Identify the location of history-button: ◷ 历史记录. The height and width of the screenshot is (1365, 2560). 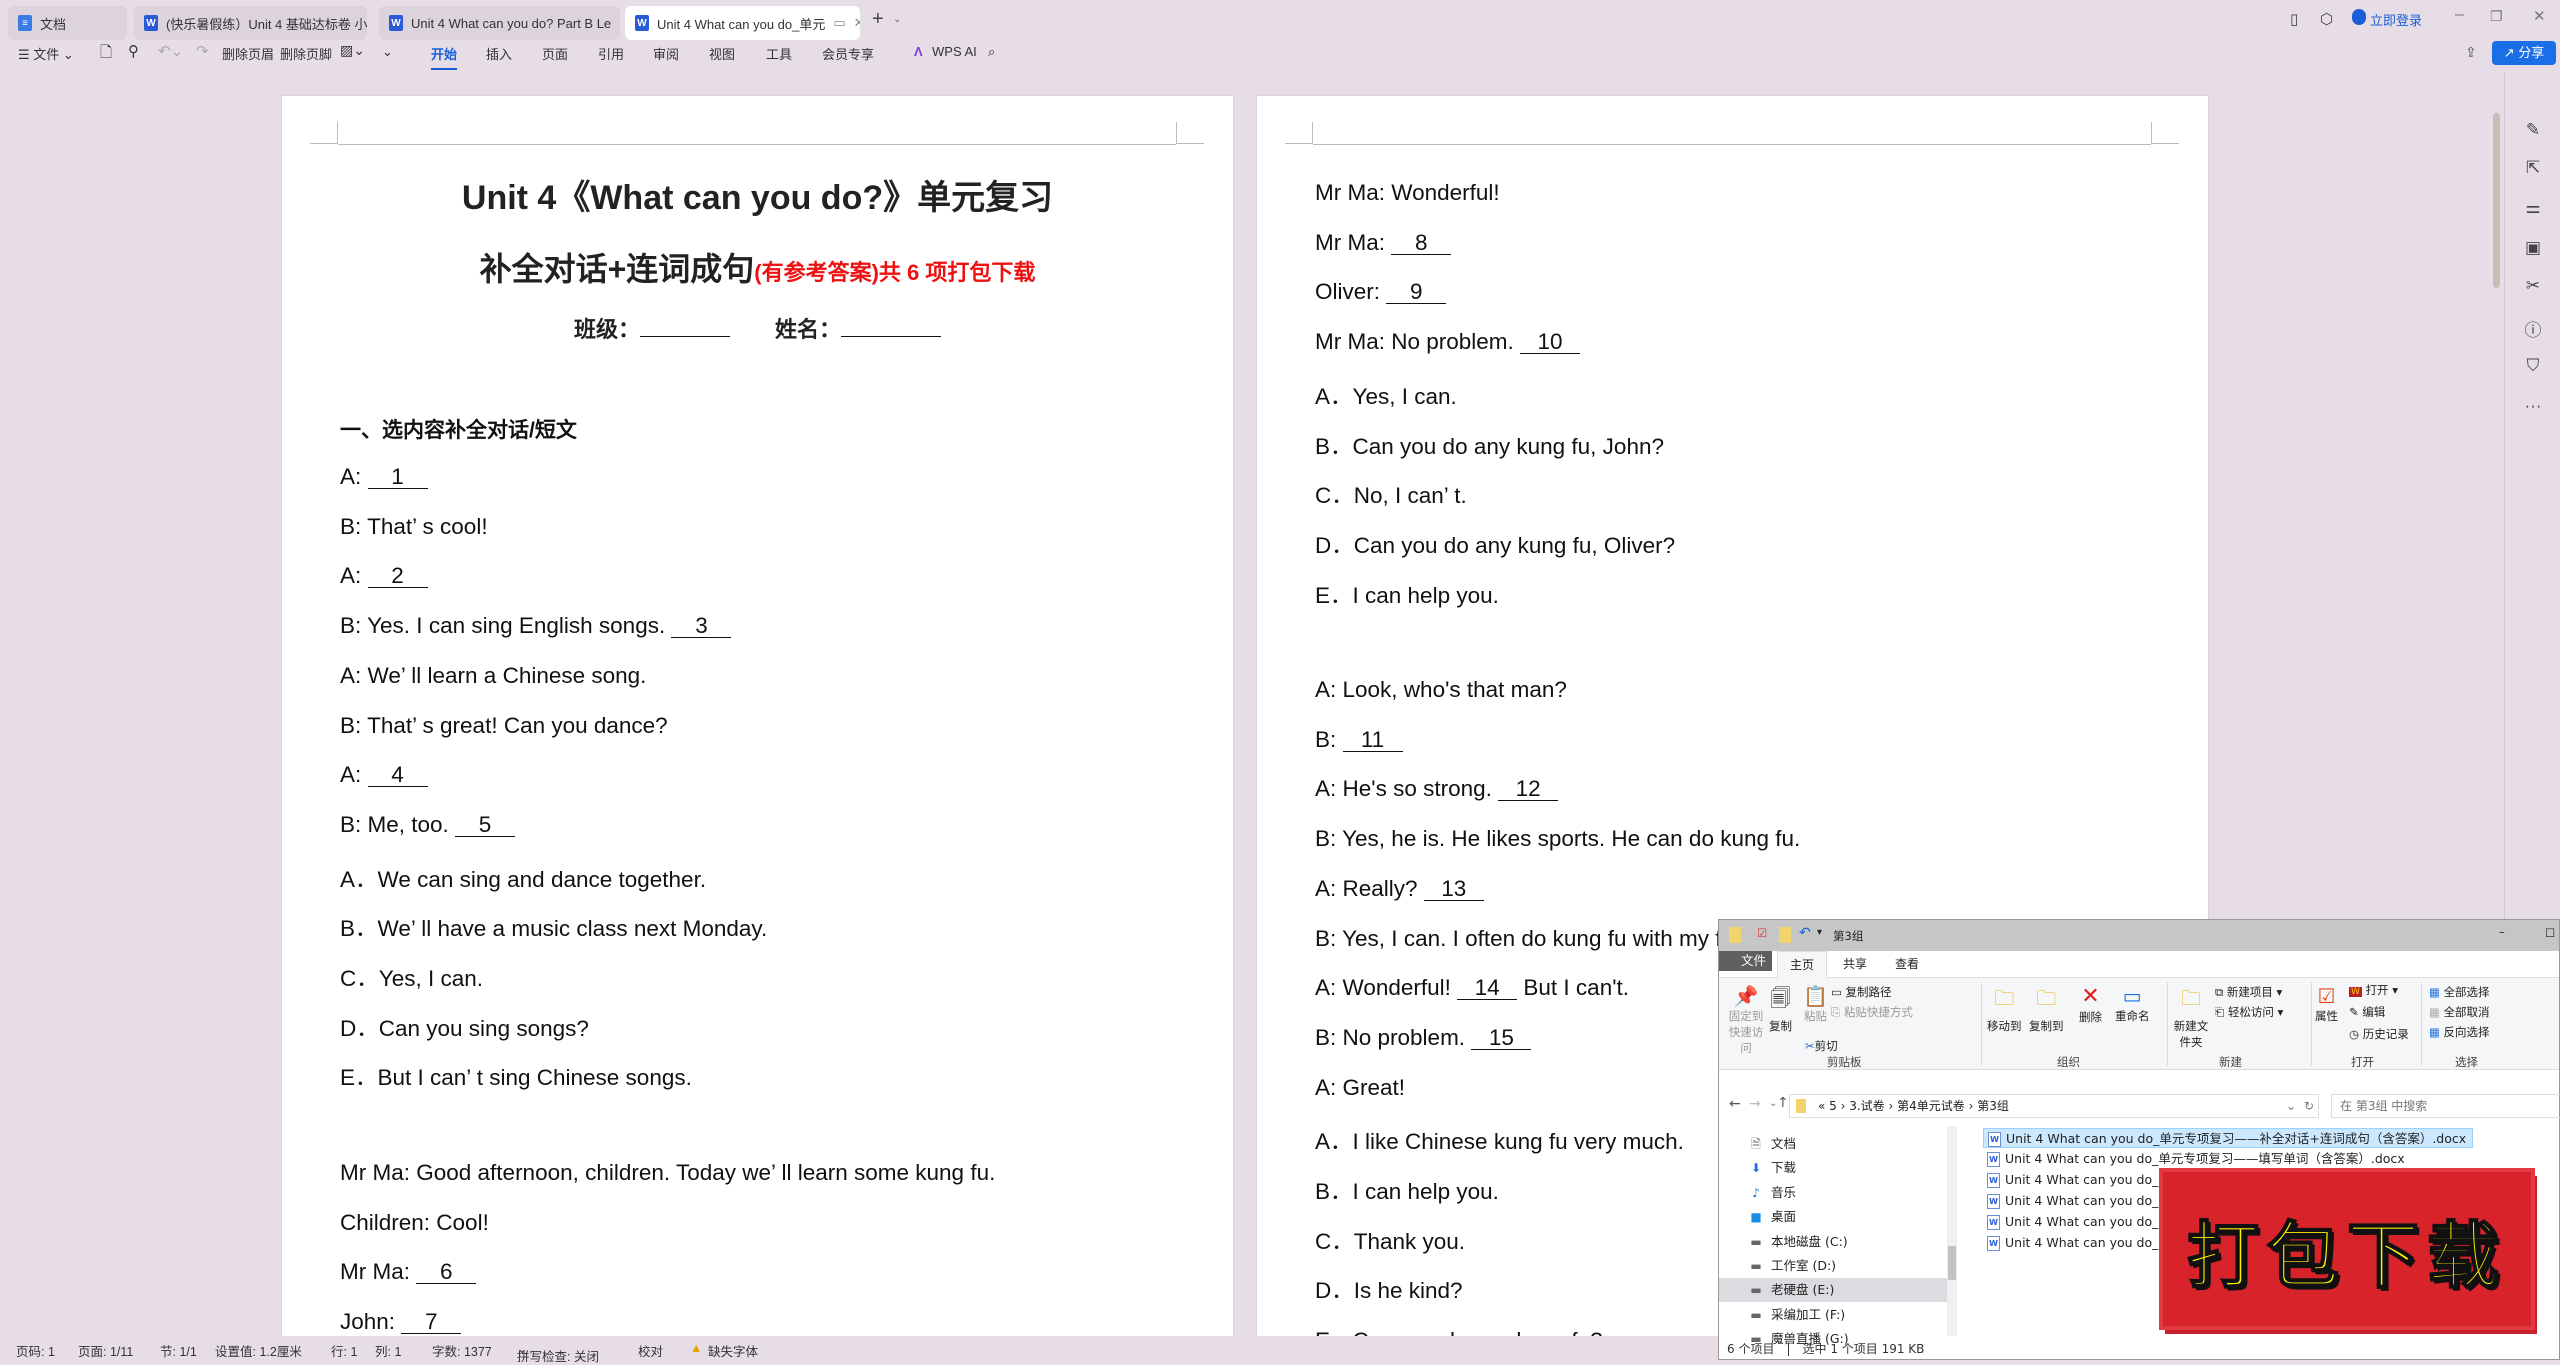
(2379, 1034).